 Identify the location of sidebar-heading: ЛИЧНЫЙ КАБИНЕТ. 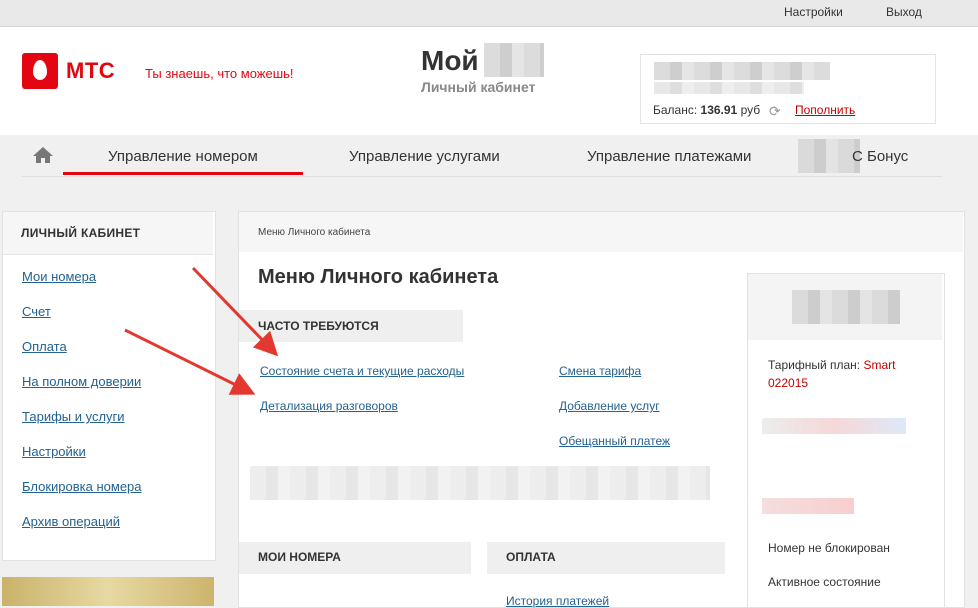
(81, 233).